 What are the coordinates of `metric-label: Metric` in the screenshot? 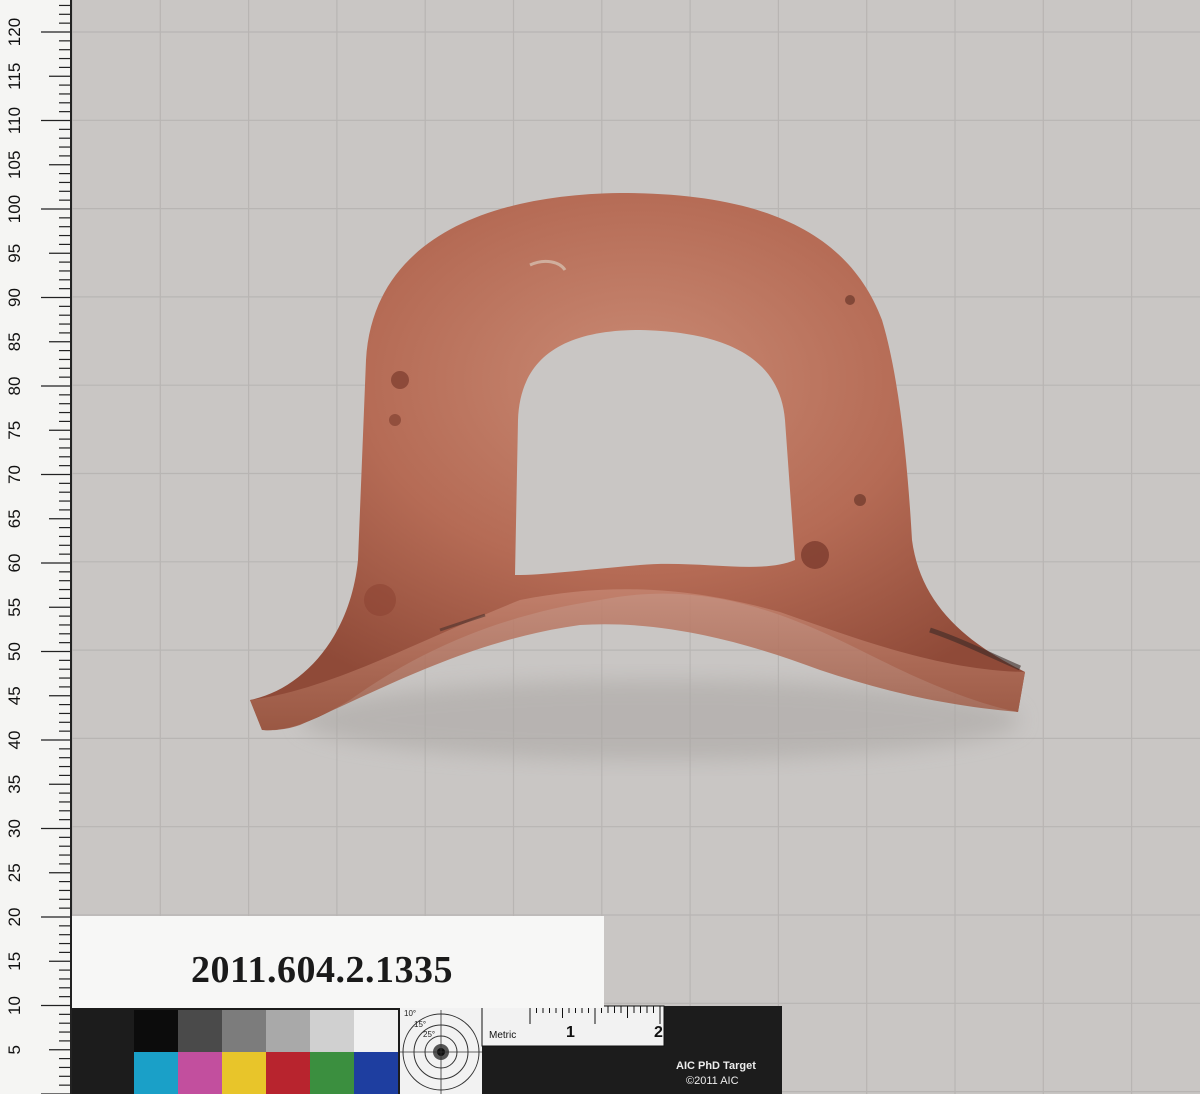 It's located at (503, 1035).